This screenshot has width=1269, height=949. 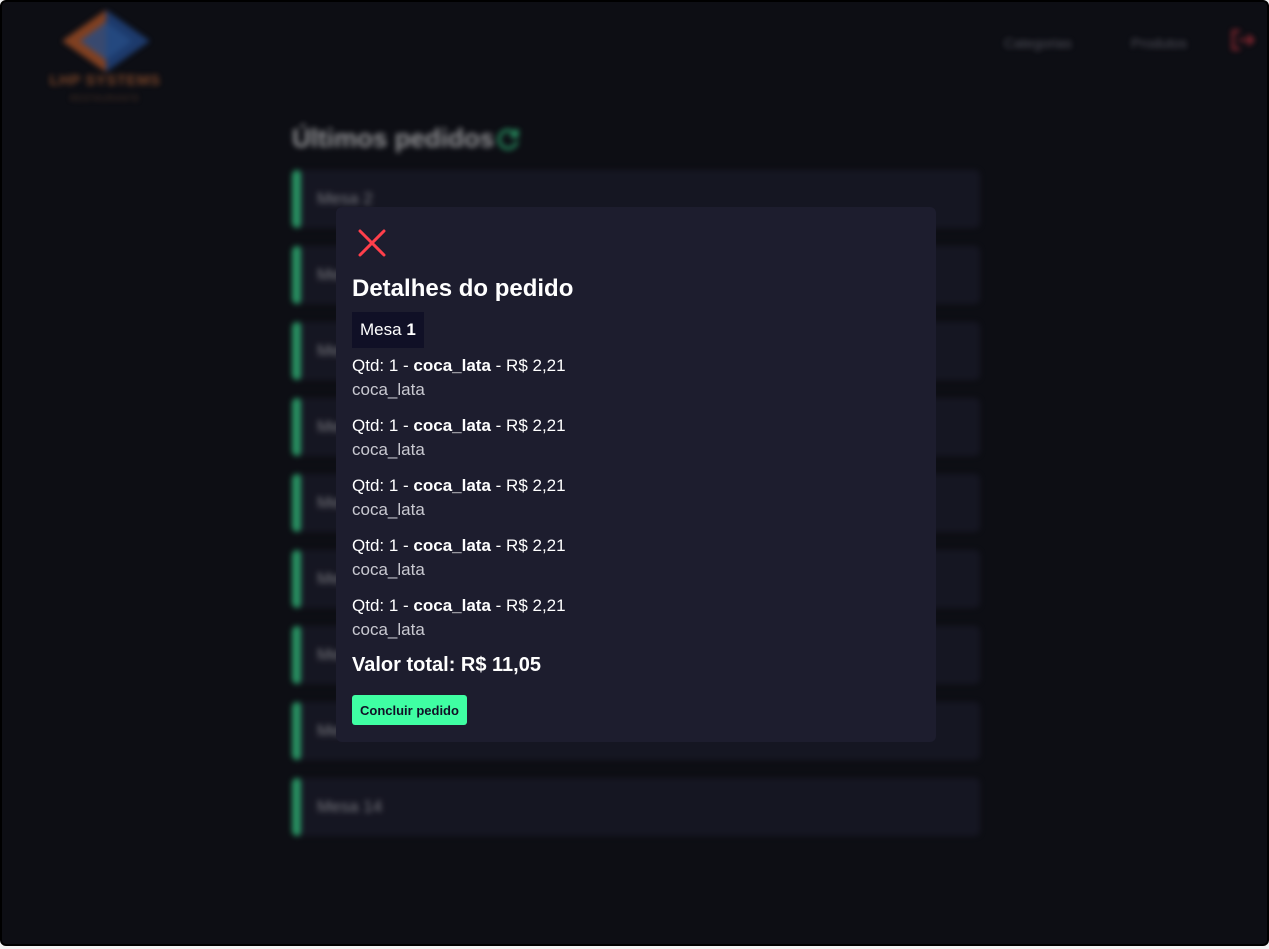 What do you see at coordinates (393, 138) in the screenshot?
I see `orders-title: Últimos pedidos` at bounding box center [393, 138].